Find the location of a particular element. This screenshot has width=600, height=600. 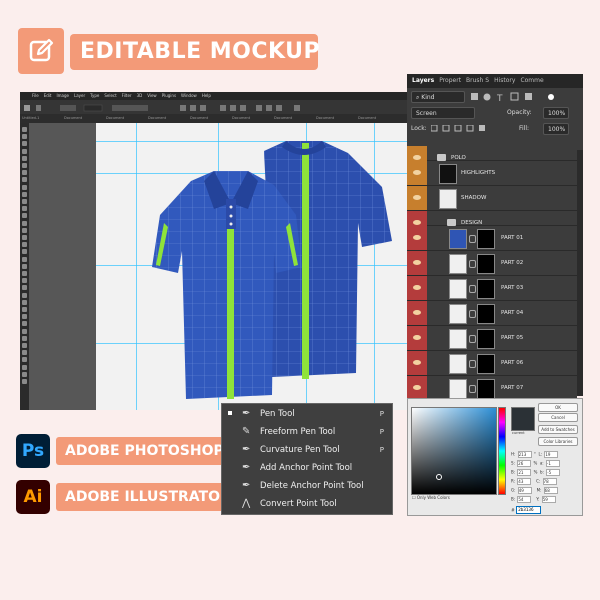

layer-row: PART 05 is located at coordinates (492, 338).